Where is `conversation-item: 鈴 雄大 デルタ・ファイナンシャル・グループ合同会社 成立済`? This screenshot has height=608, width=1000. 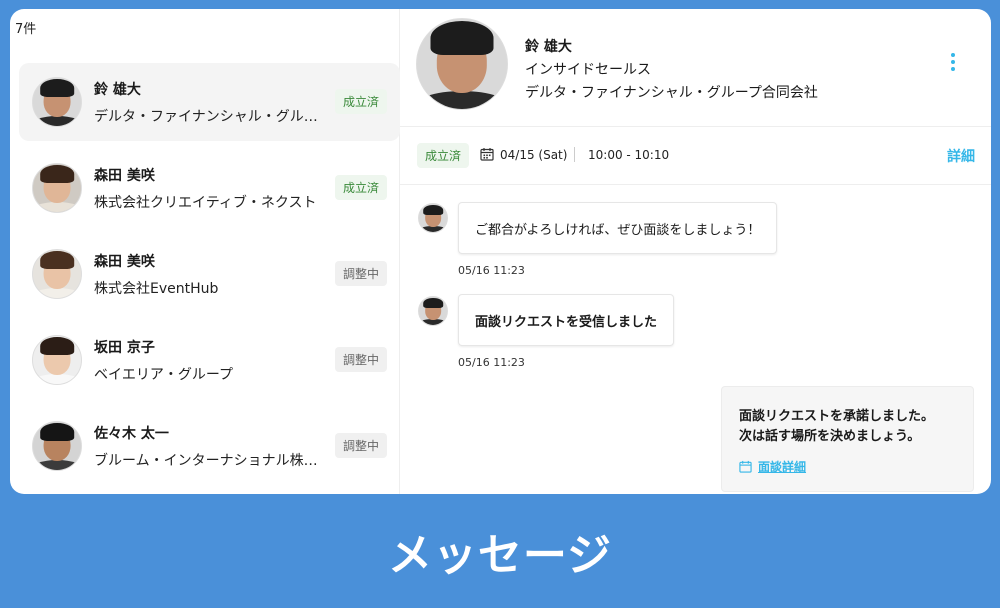
conversation-item: 鈴 雄大 デルタ・ファイナンシャル・グループ合同会社 成立済 is located at coordinates (209, 102).